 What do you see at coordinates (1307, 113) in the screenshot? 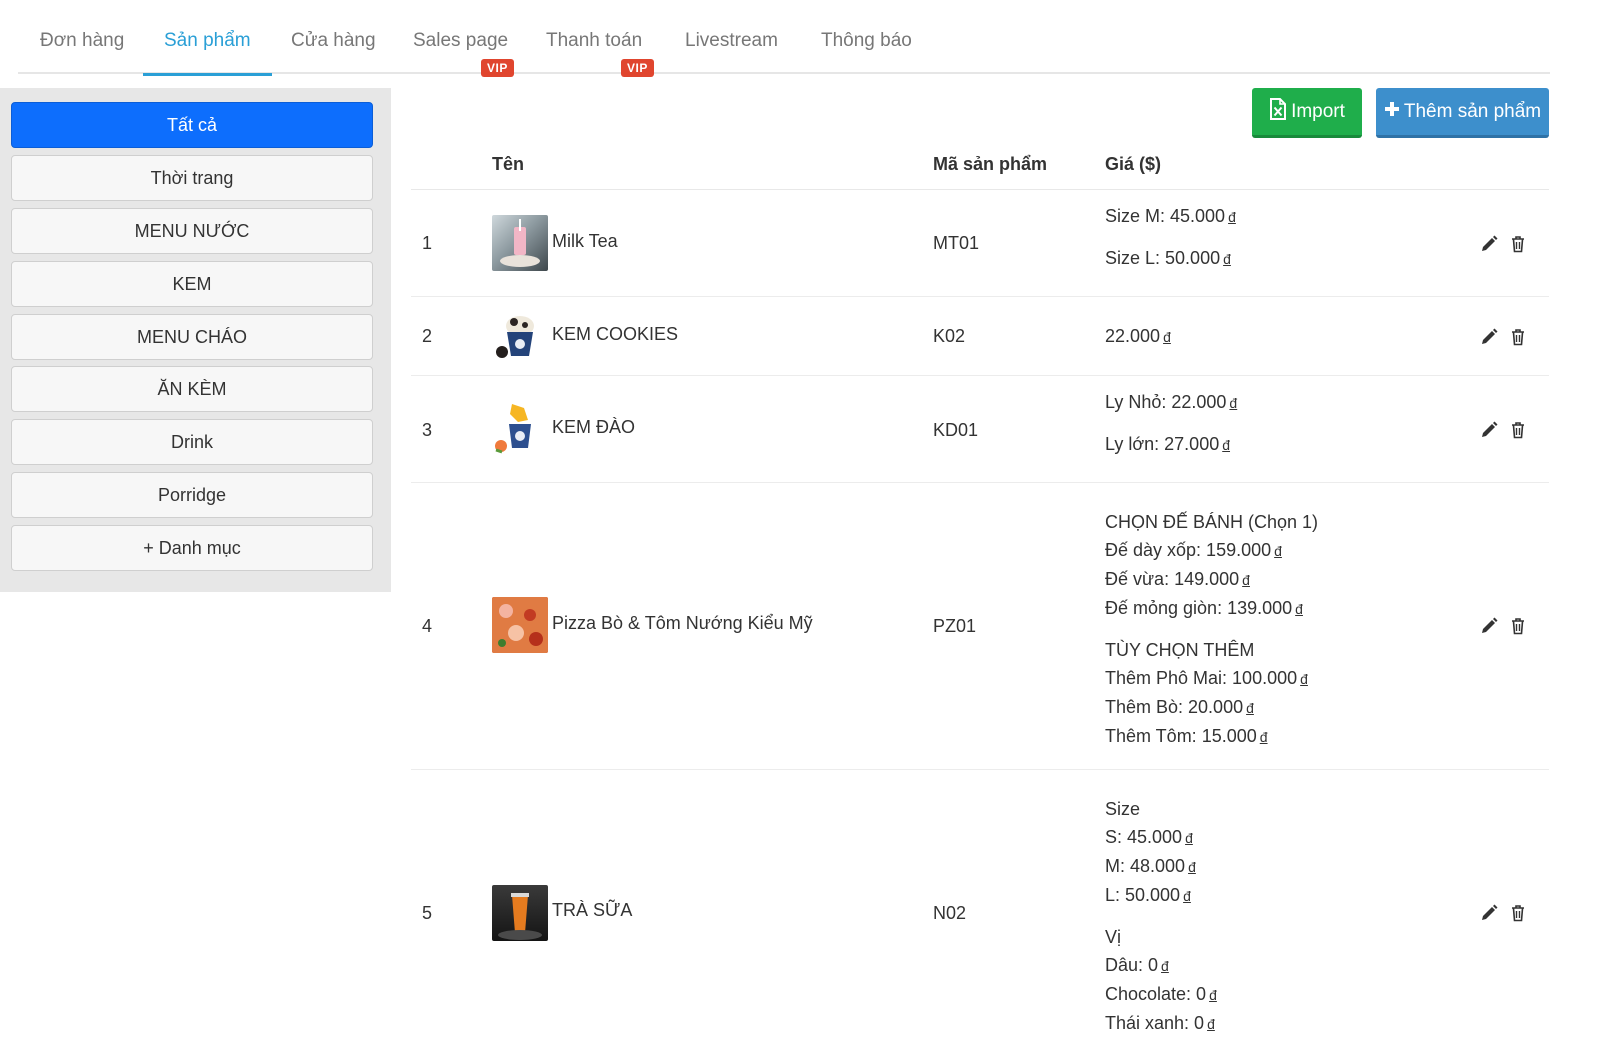
I see `import-button: Import` at bounding box center [1307, 113].